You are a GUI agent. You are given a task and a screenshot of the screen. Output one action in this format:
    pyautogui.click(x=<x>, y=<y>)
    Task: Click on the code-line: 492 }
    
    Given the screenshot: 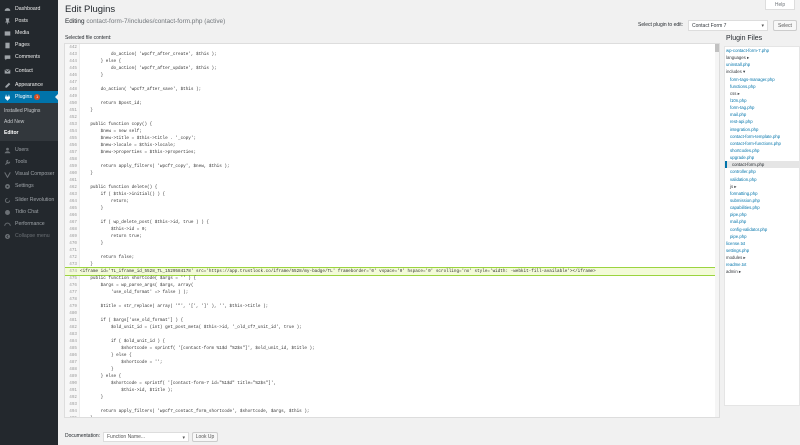 What is the action you would take?
    pyautogui.click(x=392, y=397)
    